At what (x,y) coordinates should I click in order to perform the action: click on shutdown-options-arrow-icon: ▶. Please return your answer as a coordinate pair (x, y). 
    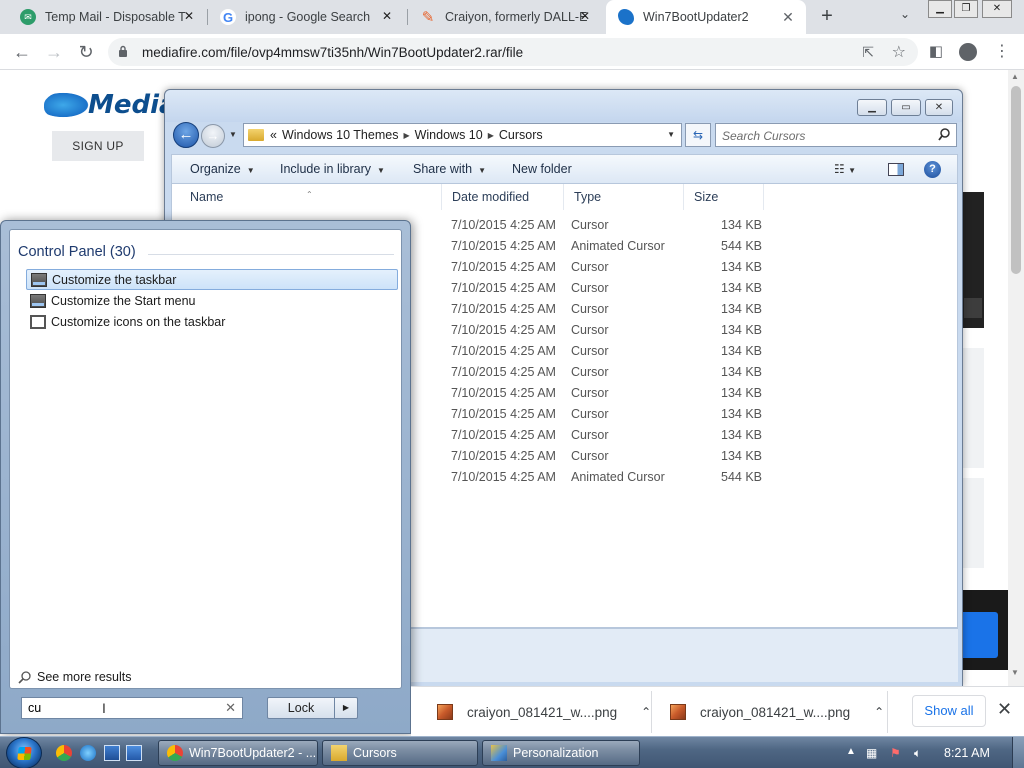
    Looking at the image, I should click on (346, 708).